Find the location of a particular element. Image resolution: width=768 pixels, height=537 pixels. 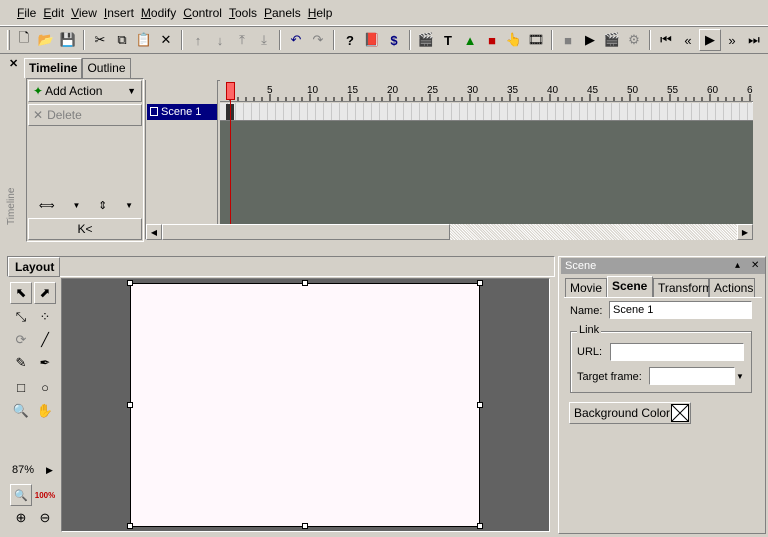

insert-scene-icon: 🎬 is located at coordinates (426, 40).